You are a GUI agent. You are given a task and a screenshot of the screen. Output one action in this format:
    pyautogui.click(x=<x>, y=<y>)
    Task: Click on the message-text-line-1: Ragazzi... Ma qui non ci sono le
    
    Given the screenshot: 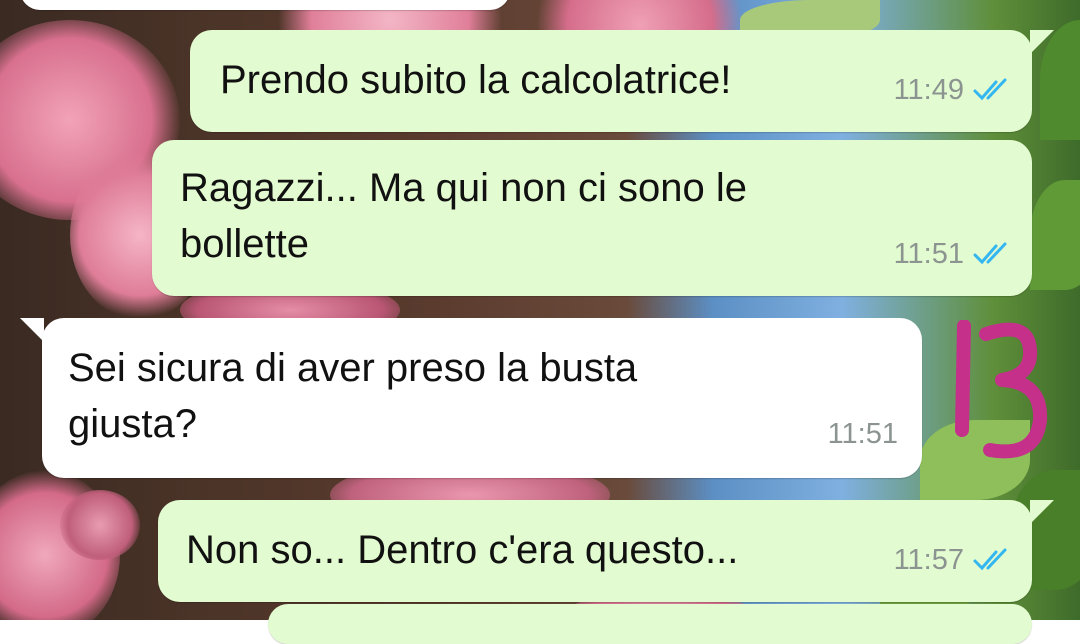 What is the action you would take?
    pyautogui.click(x=463, y=188)
    